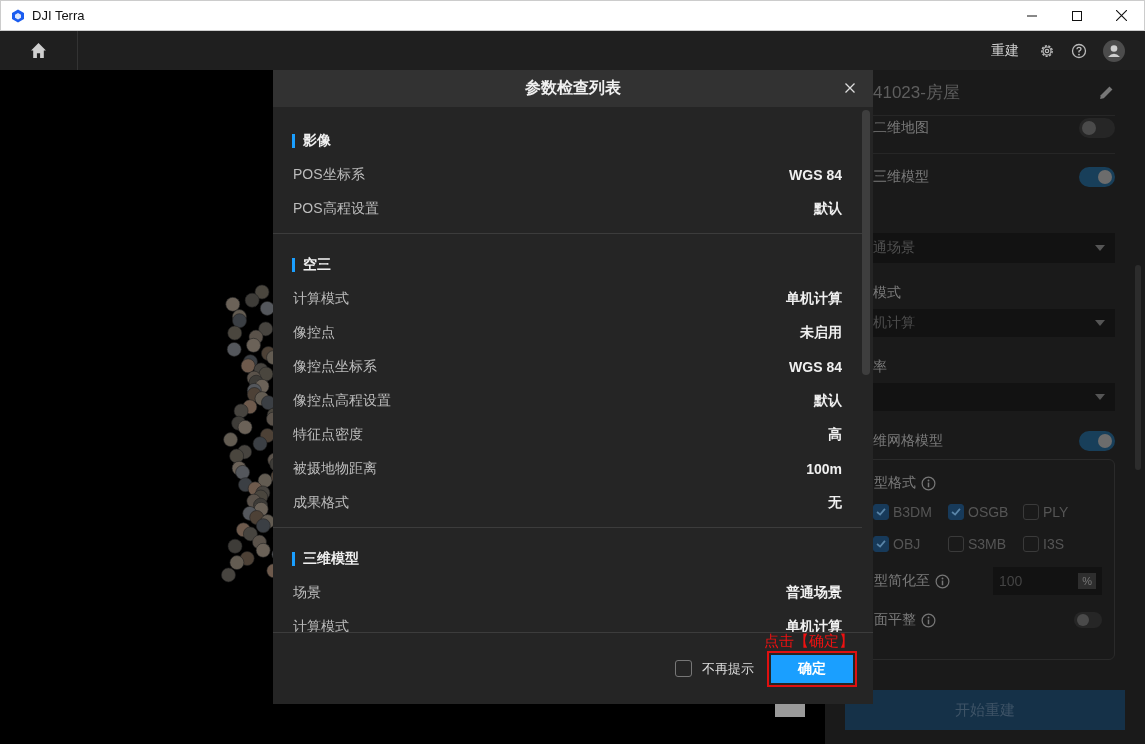  I want to click on home-icon, so click(38, 50).